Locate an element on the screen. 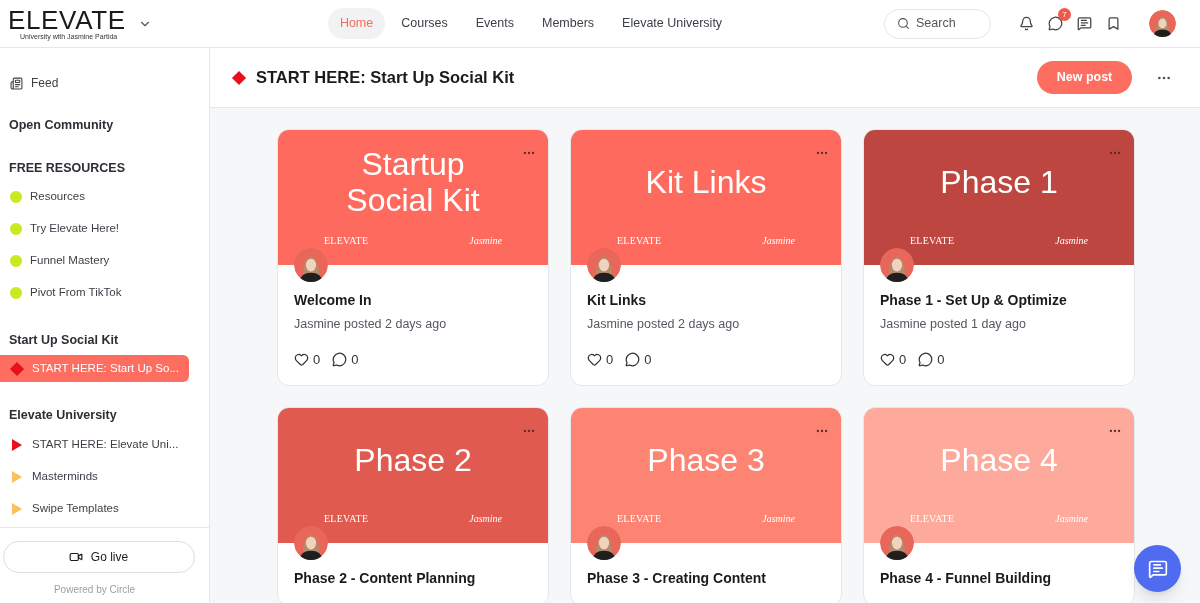  video-icon is located at coordinates (75, 557).